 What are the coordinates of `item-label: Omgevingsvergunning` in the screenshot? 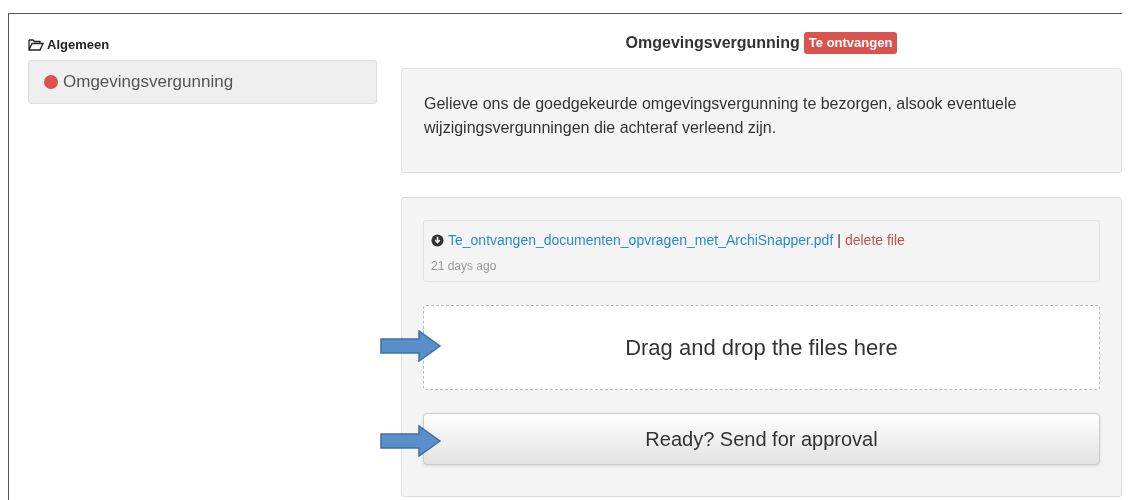 It's located at (148, 81).